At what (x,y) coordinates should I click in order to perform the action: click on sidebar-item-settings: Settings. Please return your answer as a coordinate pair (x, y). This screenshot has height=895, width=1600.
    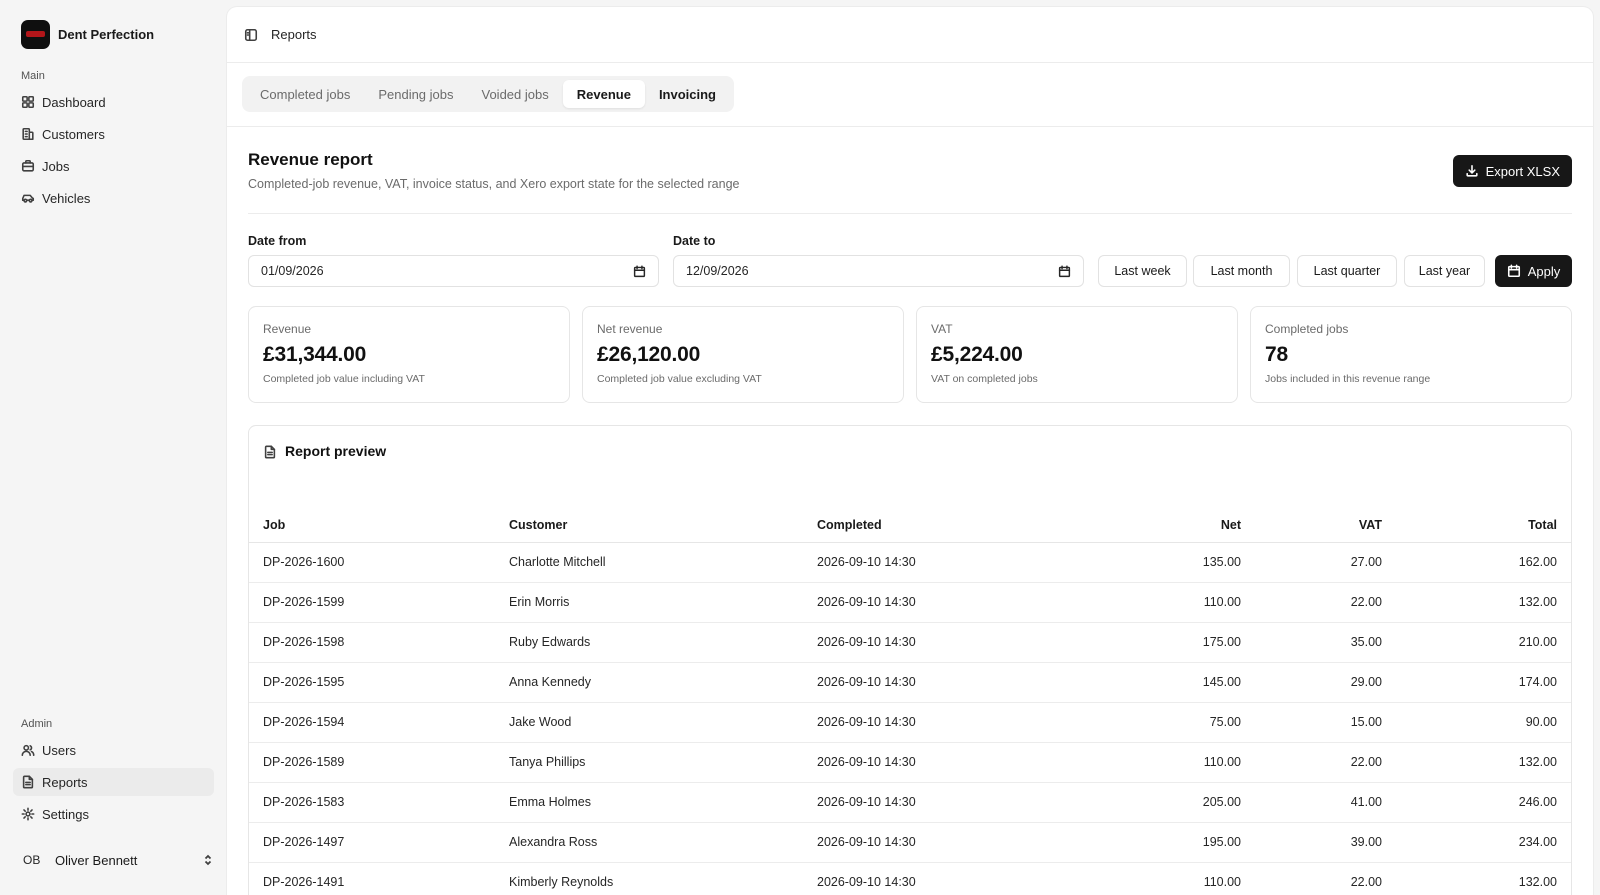
    Looking at the image, I should click on (113, 814).